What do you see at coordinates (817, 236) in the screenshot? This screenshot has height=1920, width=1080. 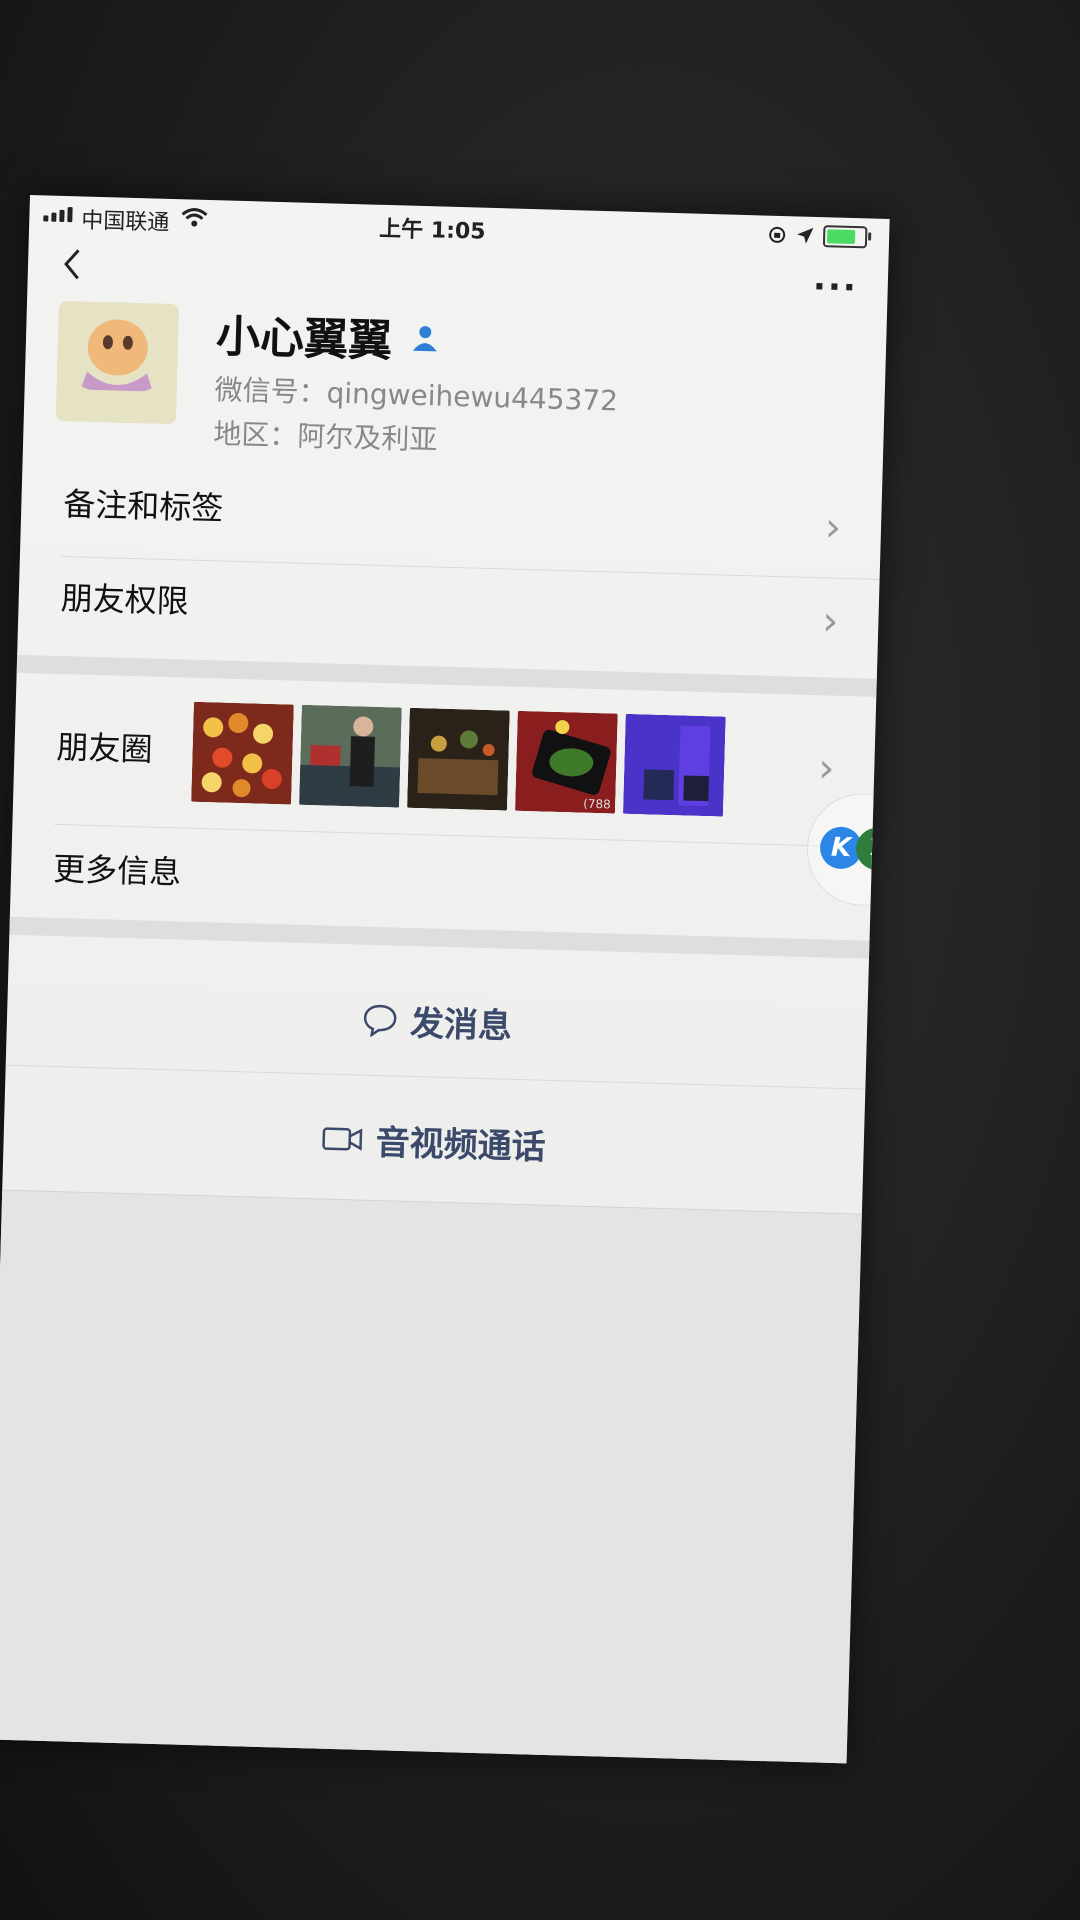 I see `status-right` at bounding box center [817, 236].